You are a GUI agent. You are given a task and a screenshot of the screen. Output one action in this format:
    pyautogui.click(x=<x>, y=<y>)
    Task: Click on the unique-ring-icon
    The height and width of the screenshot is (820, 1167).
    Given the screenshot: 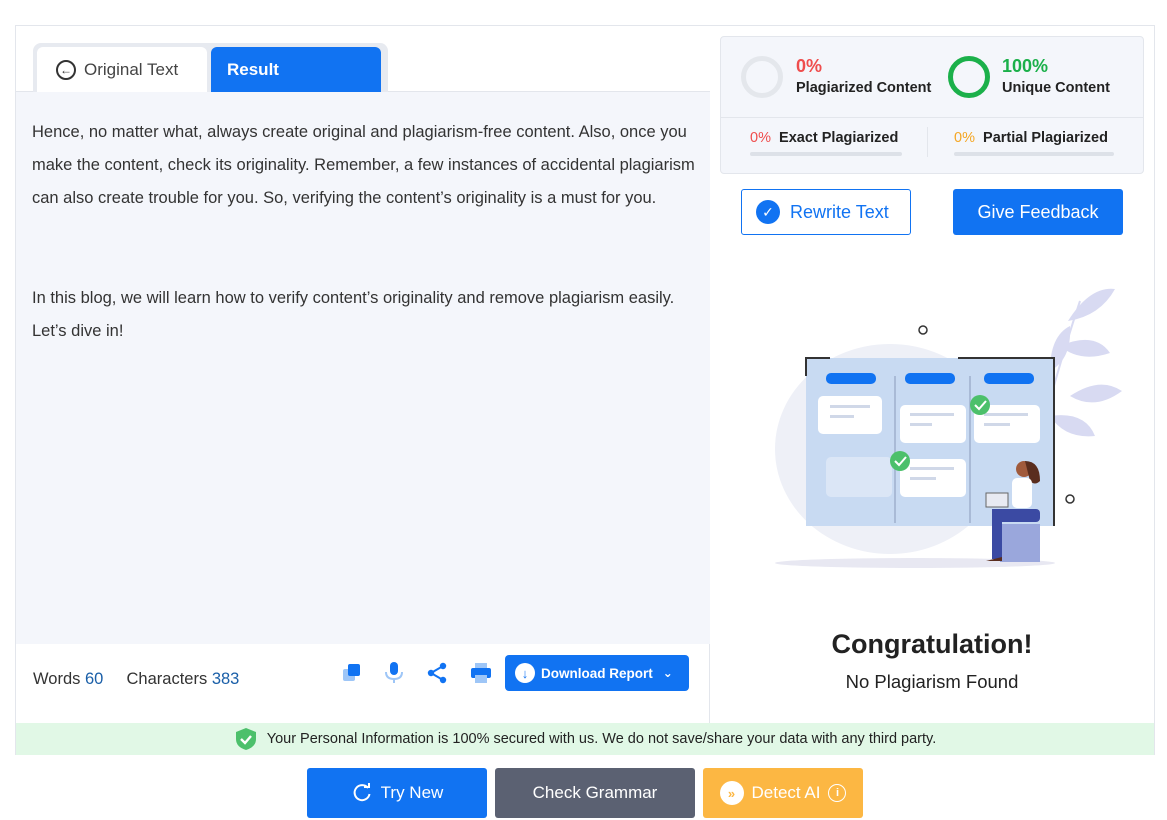 What is the action you would take?
    pyautogui.click(x=969, y=77)
    